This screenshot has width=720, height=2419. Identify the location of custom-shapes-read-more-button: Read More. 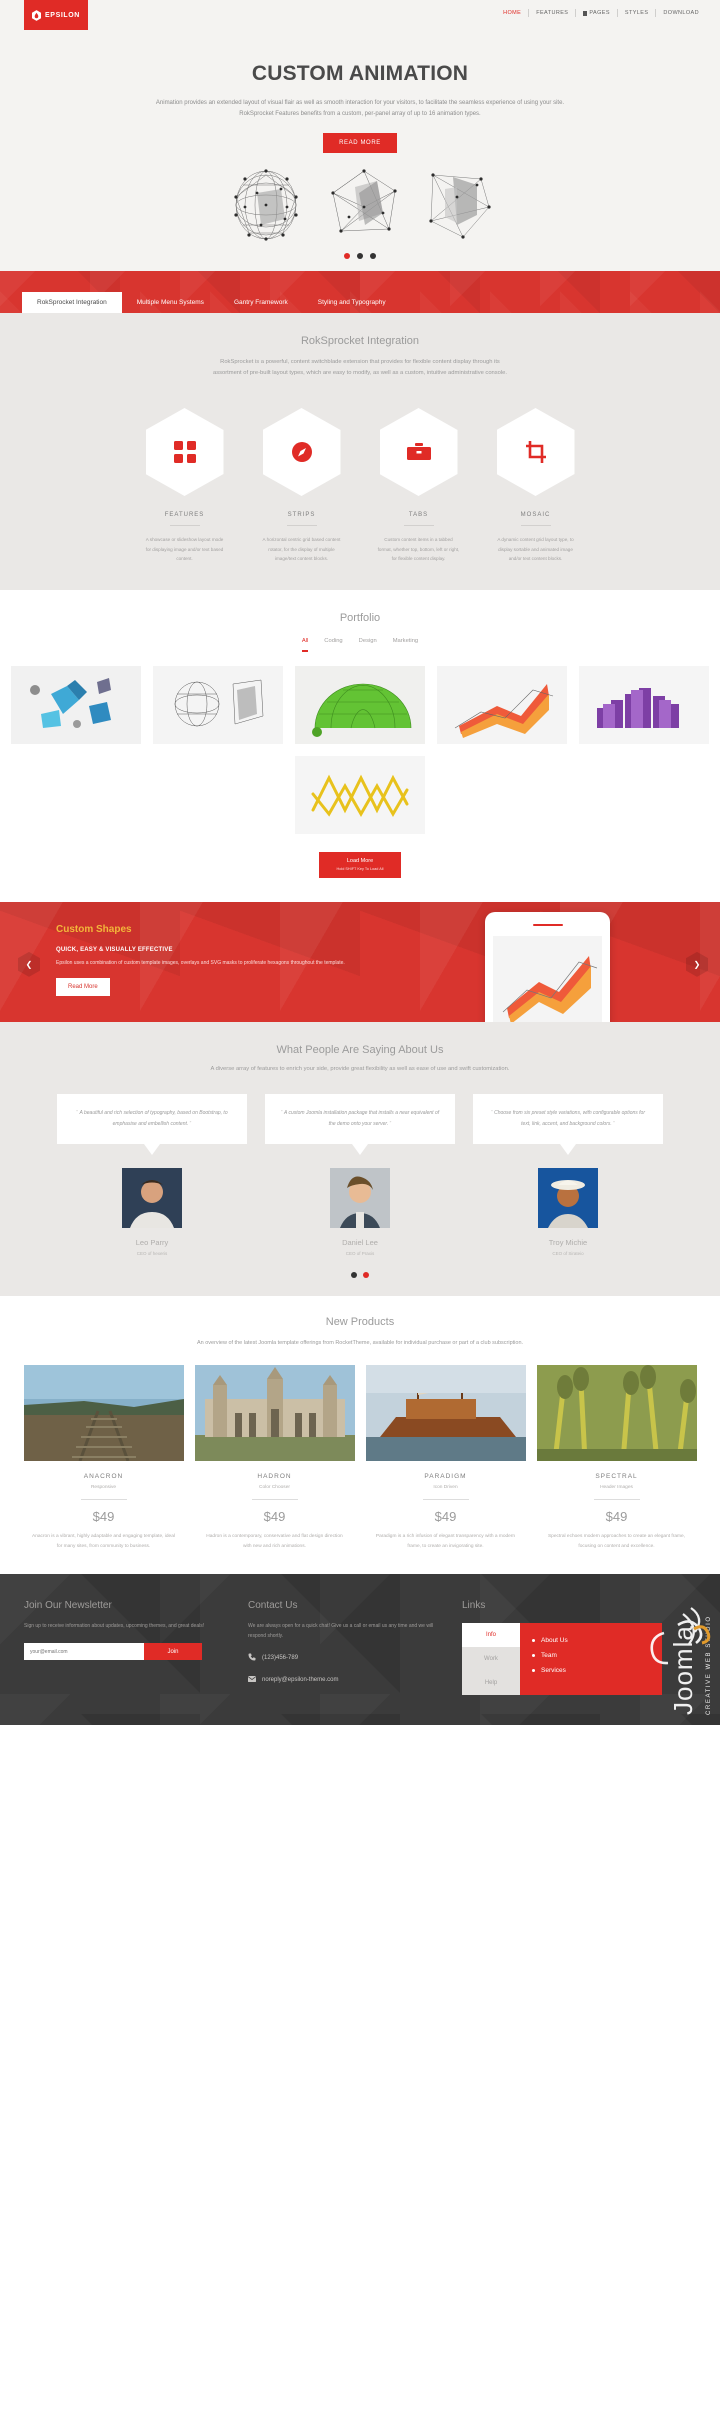
(83, 987).